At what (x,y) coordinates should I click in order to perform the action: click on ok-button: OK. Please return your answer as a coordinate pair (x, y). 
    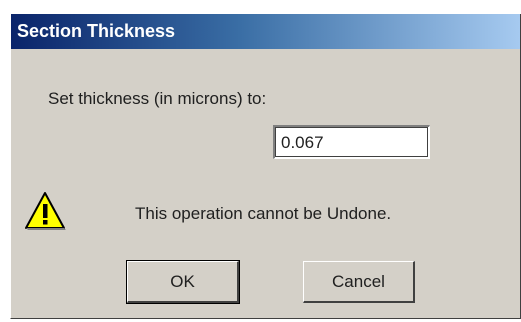
    Looking at the image, I should click on (183, 282).